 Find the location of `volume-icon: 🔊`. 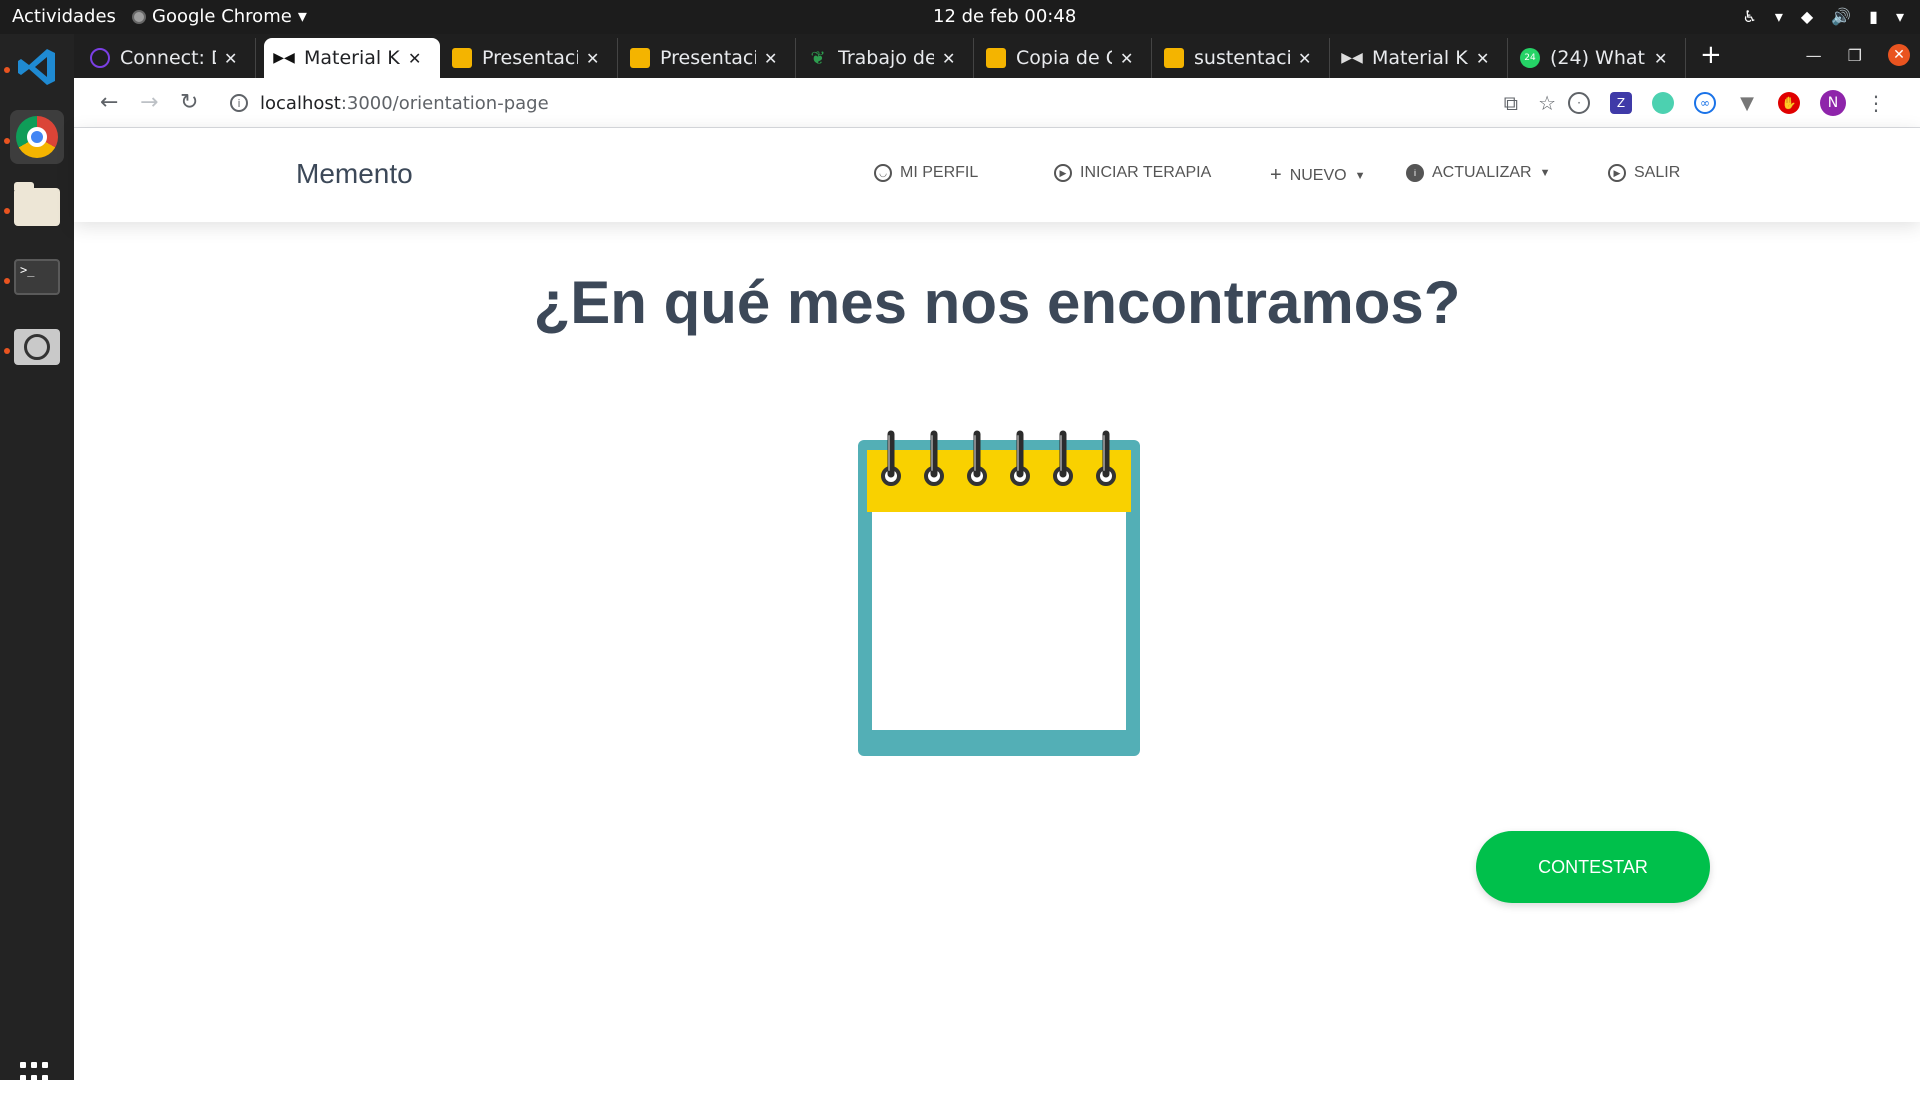

volume-icon: 🔊 is located at coordinates (1841, 16).